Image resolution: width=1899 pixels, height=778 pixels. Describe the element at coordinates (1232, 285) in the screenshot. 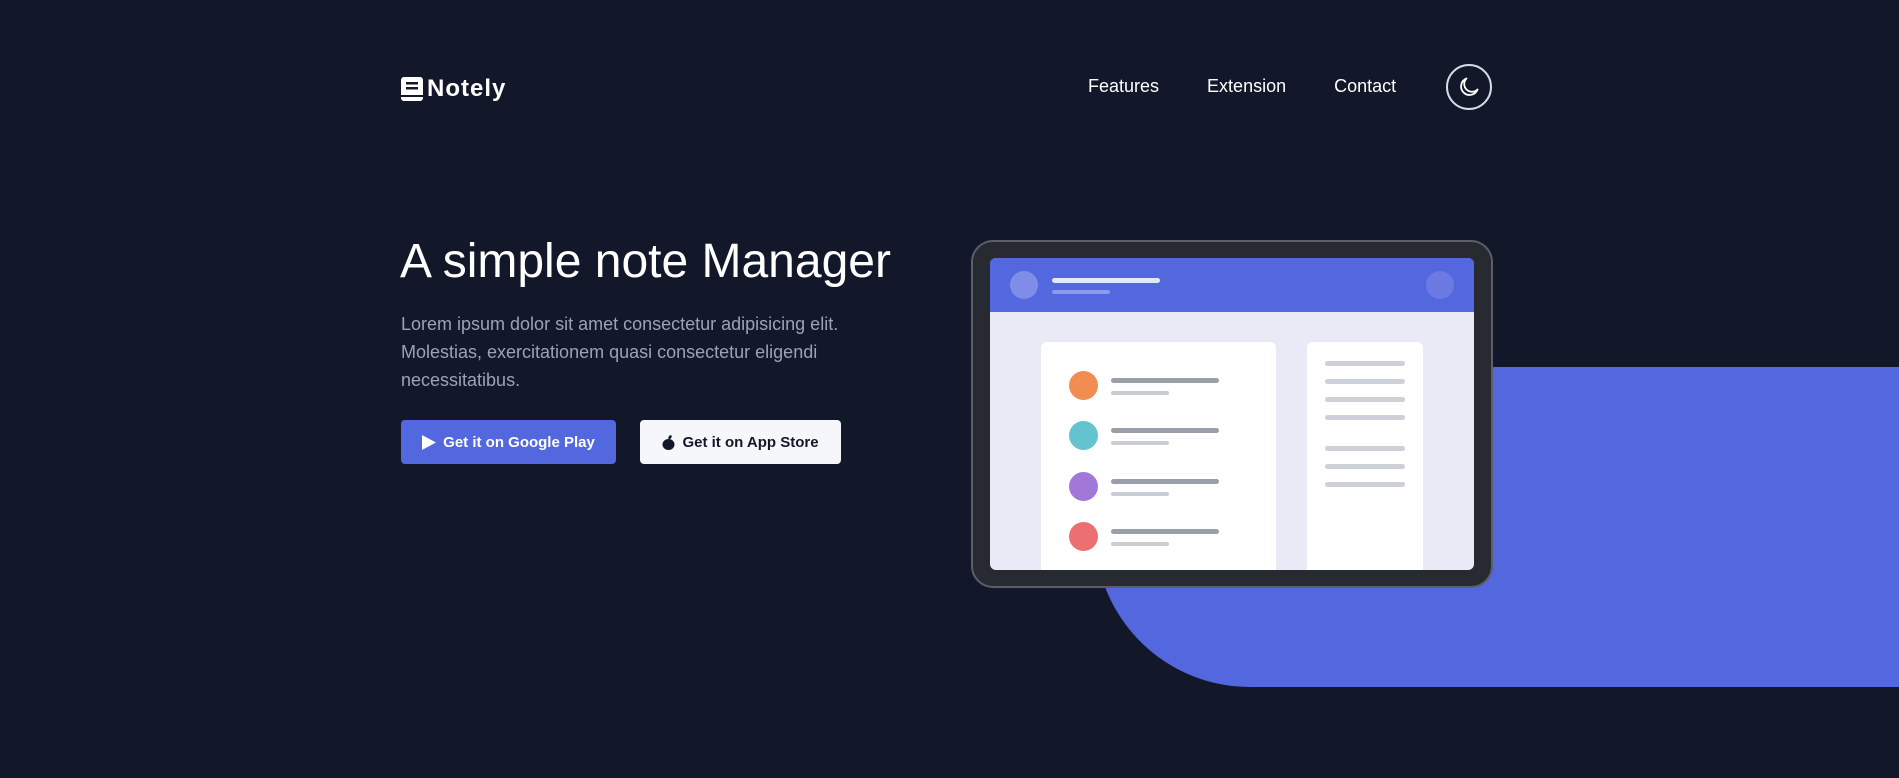

I see `mockup-header` at that location.